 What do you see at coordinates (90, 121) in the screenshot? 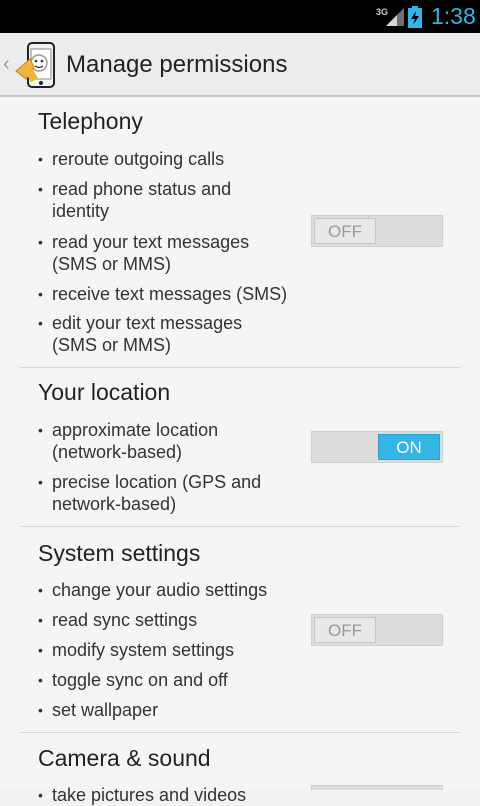
I see `group-title: Telephony` at bounding box center [90, 121].